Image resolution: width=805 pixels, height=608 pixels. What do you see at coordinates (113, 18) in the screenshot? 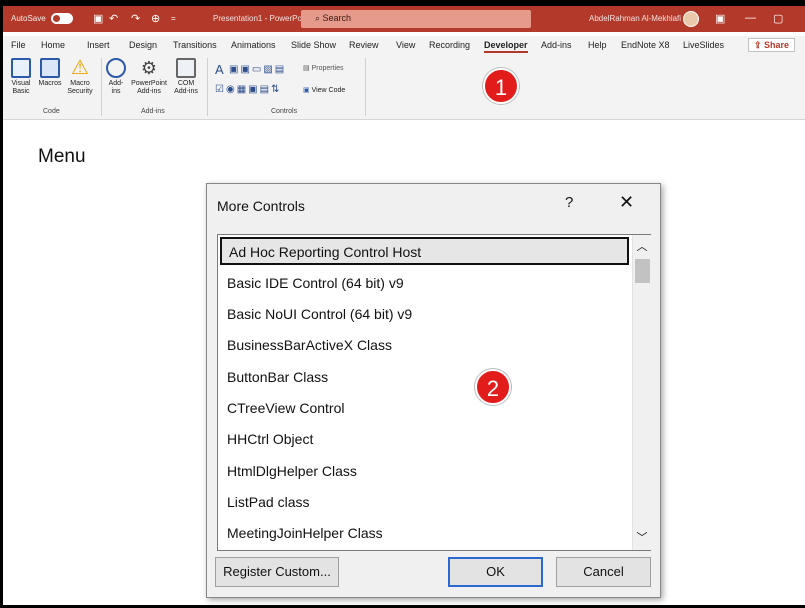
I see `undo-icon: ↶` at bounding box center [113, 18].